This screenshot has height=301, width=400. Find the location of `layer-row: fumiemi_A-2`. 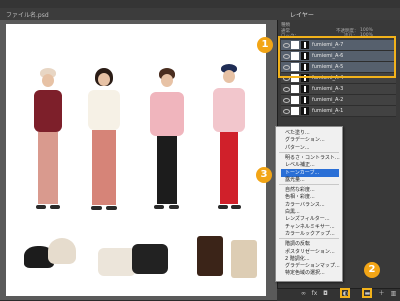

layer-row: fumiemi_A-2 is located at coordinates (338, 100).